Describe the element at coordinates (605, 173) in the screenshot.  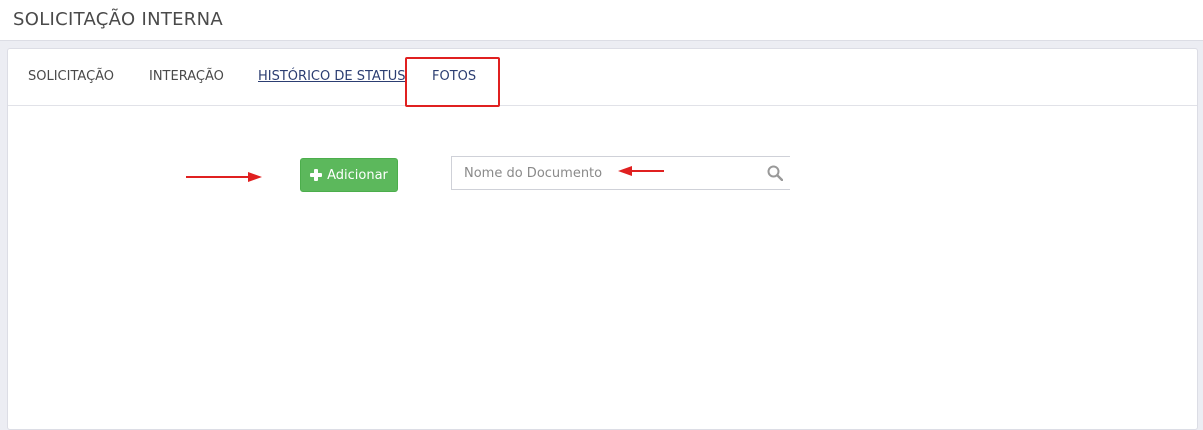
I see `document-name-search-input` at that location.